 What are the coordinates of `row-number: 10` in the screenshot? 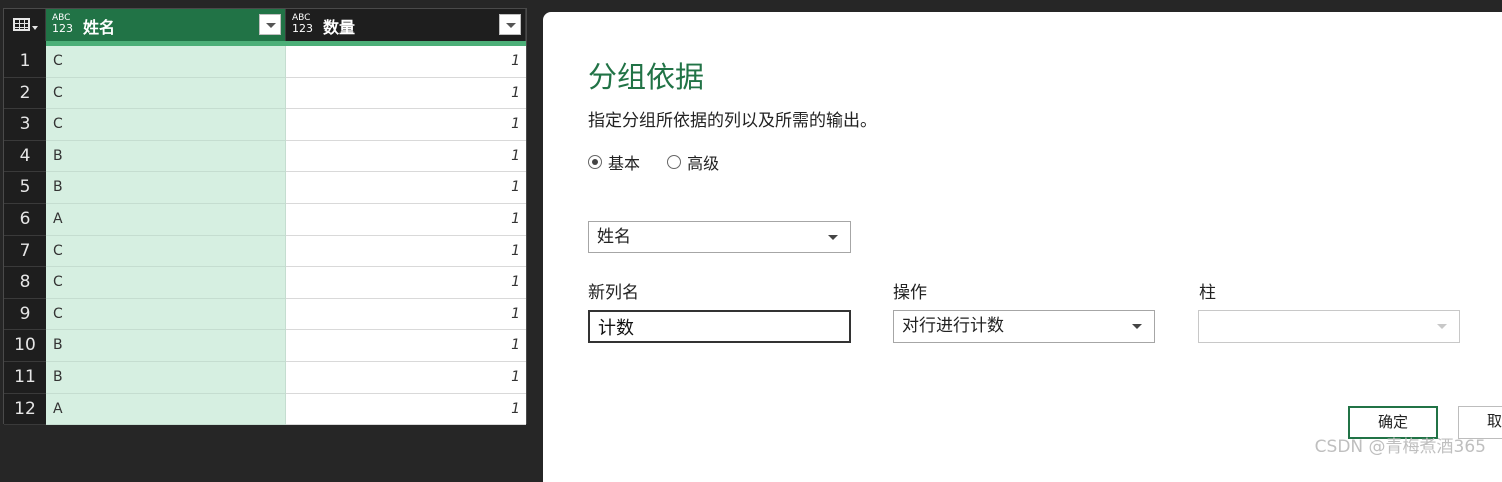 It's located at (25, 346).